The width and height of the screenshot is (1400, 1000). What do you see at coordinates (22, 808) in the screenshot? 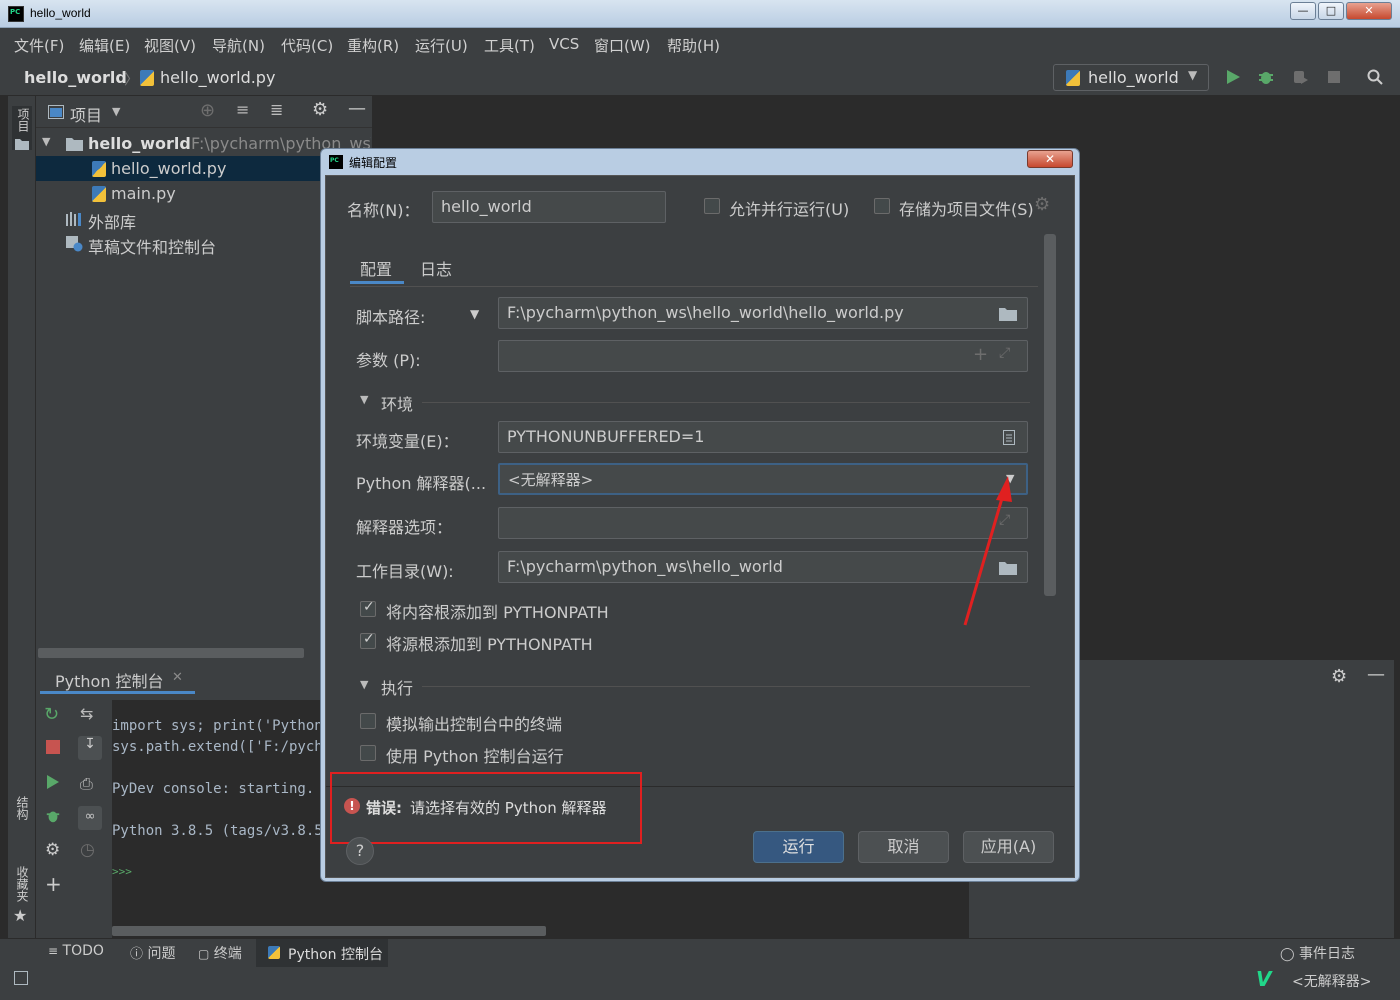
I see `structure-tool-tab: 结构` at bounding box center [22, 808].